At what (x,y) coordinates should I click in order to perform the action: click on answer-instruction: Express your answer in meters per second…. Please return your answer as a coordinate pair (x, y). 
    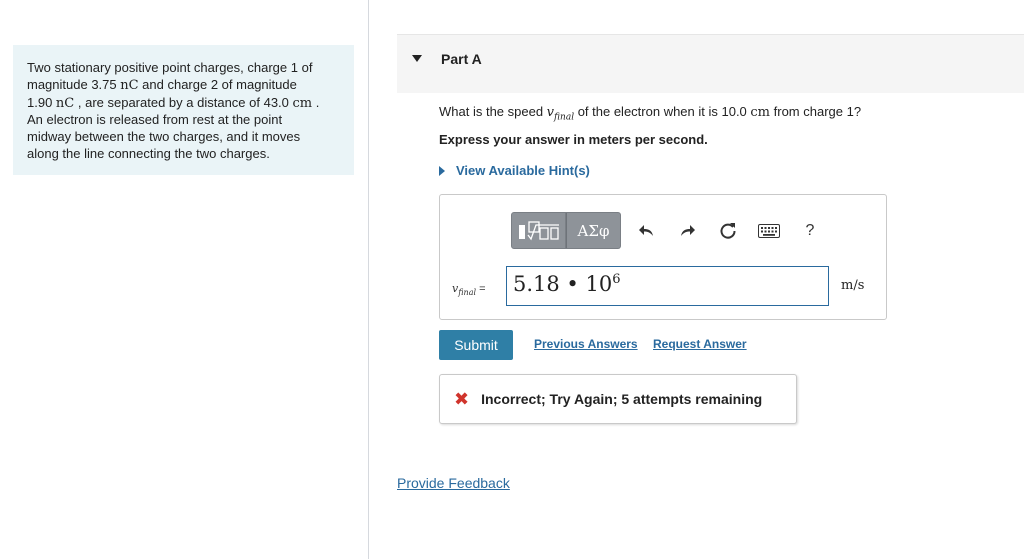
    Looking at the image, I should click on (573, 139).